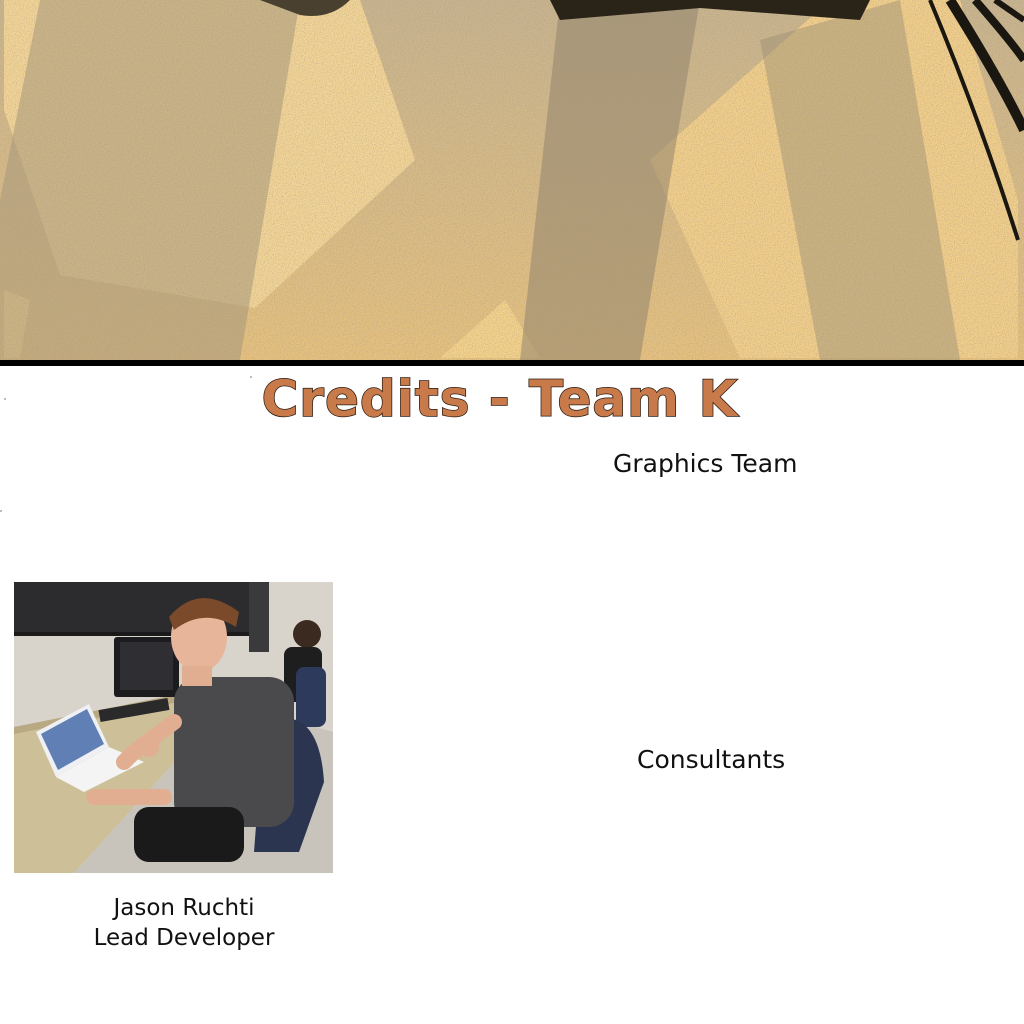 Image resolution: width=1024 pixels, height=1024 pixels. What do you see at coordinates (500, 399) in the screenshot?
I see `page-title: Credits - Team K` at bounding box center [500, 399].